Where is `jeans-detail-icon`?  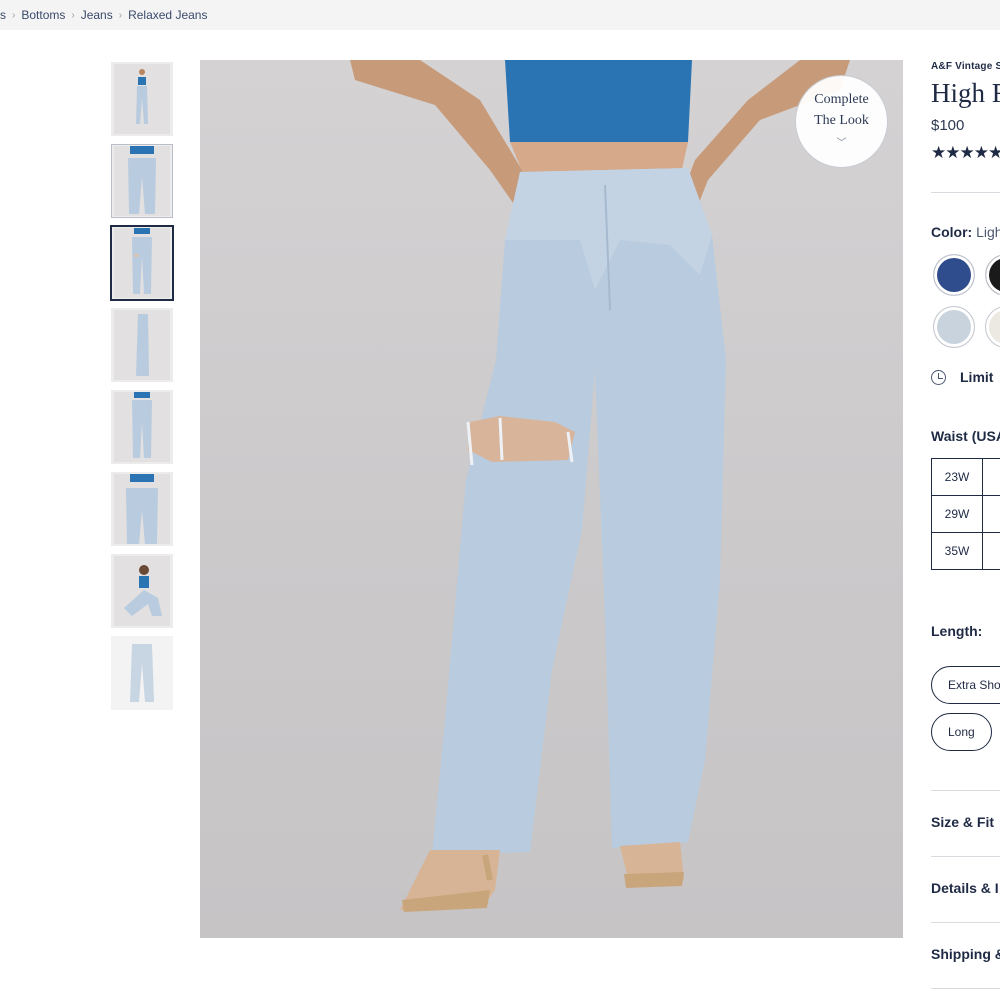 jeans-detail-icon is located at coordinates (142, 509).